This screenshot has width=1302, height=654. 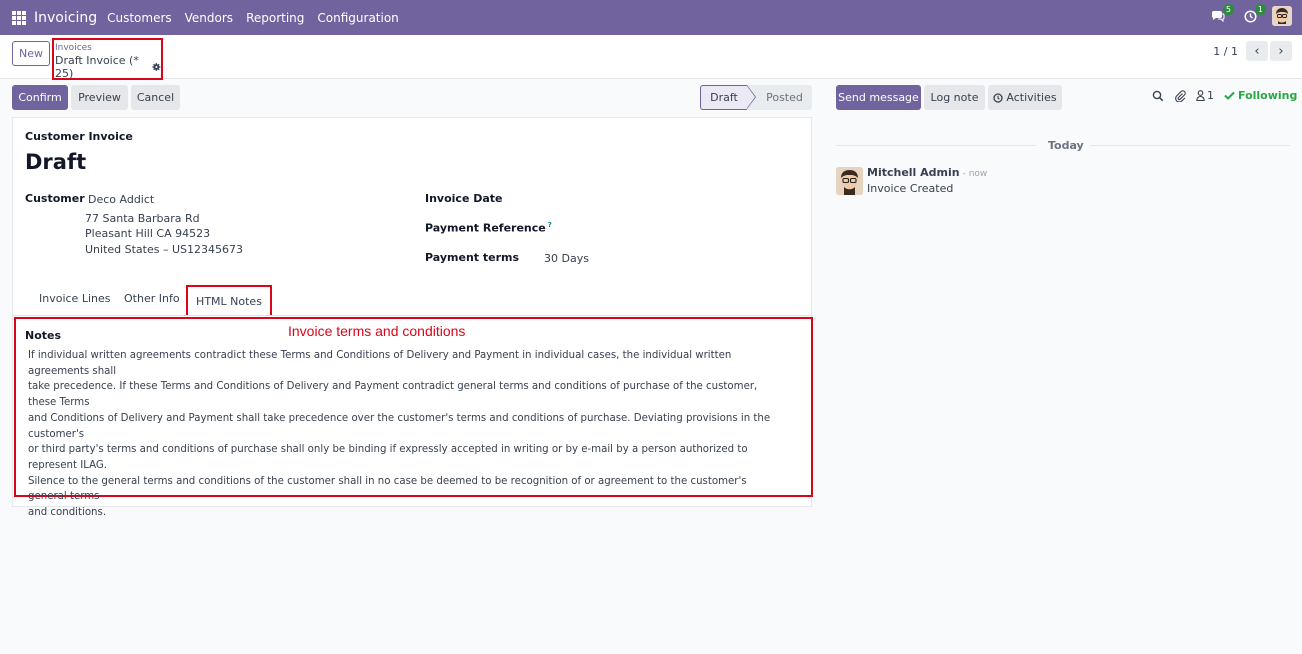 What do you see at coordinates (156, 67) in the screenshot?
I see `gear-icon` at bounding box center [156, 67].